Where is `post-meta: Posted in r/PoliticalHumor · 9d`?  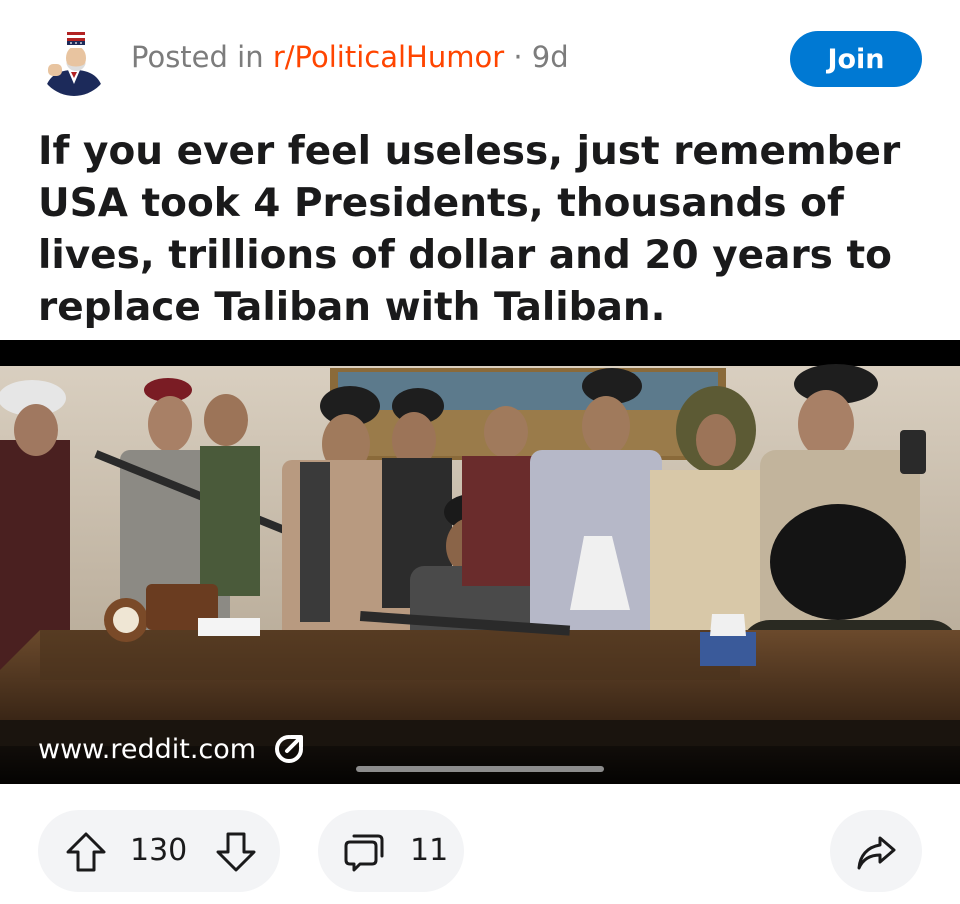
post-meta: Posted in r/PoliticalHumor · 9d is located at coordinates (350, 57).